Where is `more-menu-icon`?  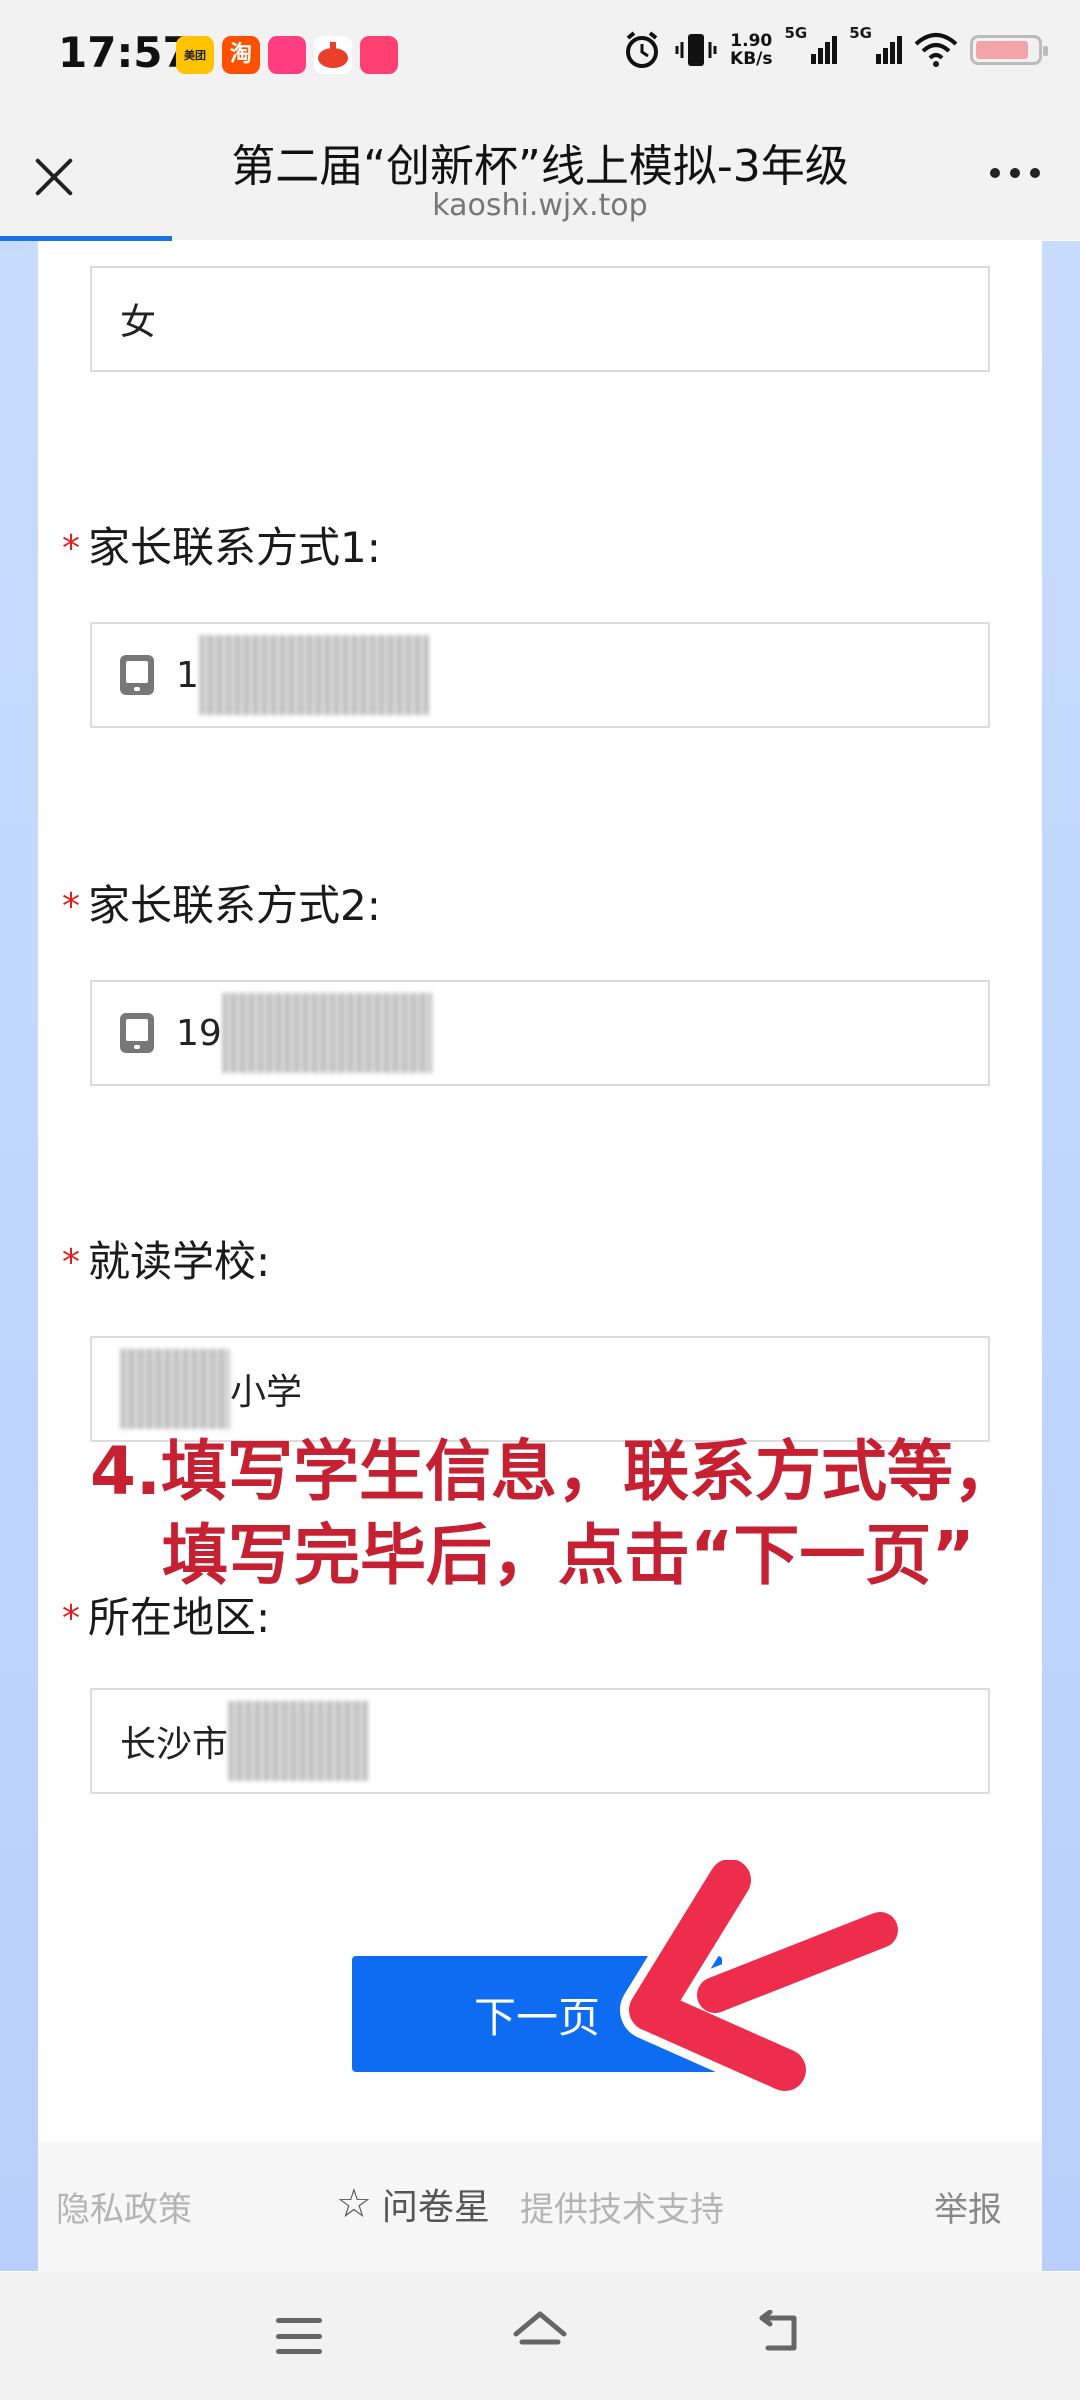 more-menu-icon is located at coordinates (1015, 173).